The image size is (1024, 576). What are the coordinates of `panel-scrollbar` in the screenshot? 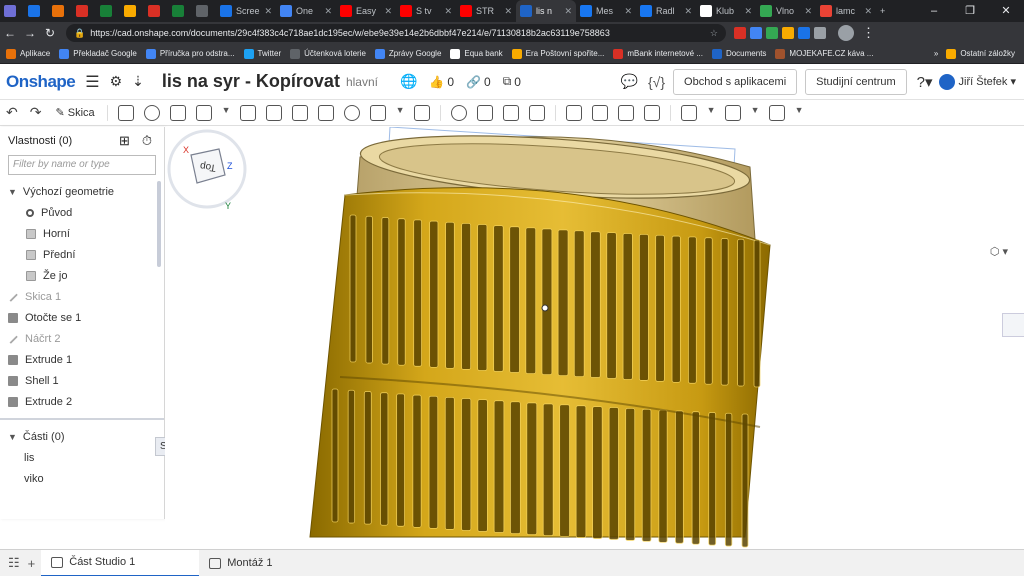 It's located at (159, 224).